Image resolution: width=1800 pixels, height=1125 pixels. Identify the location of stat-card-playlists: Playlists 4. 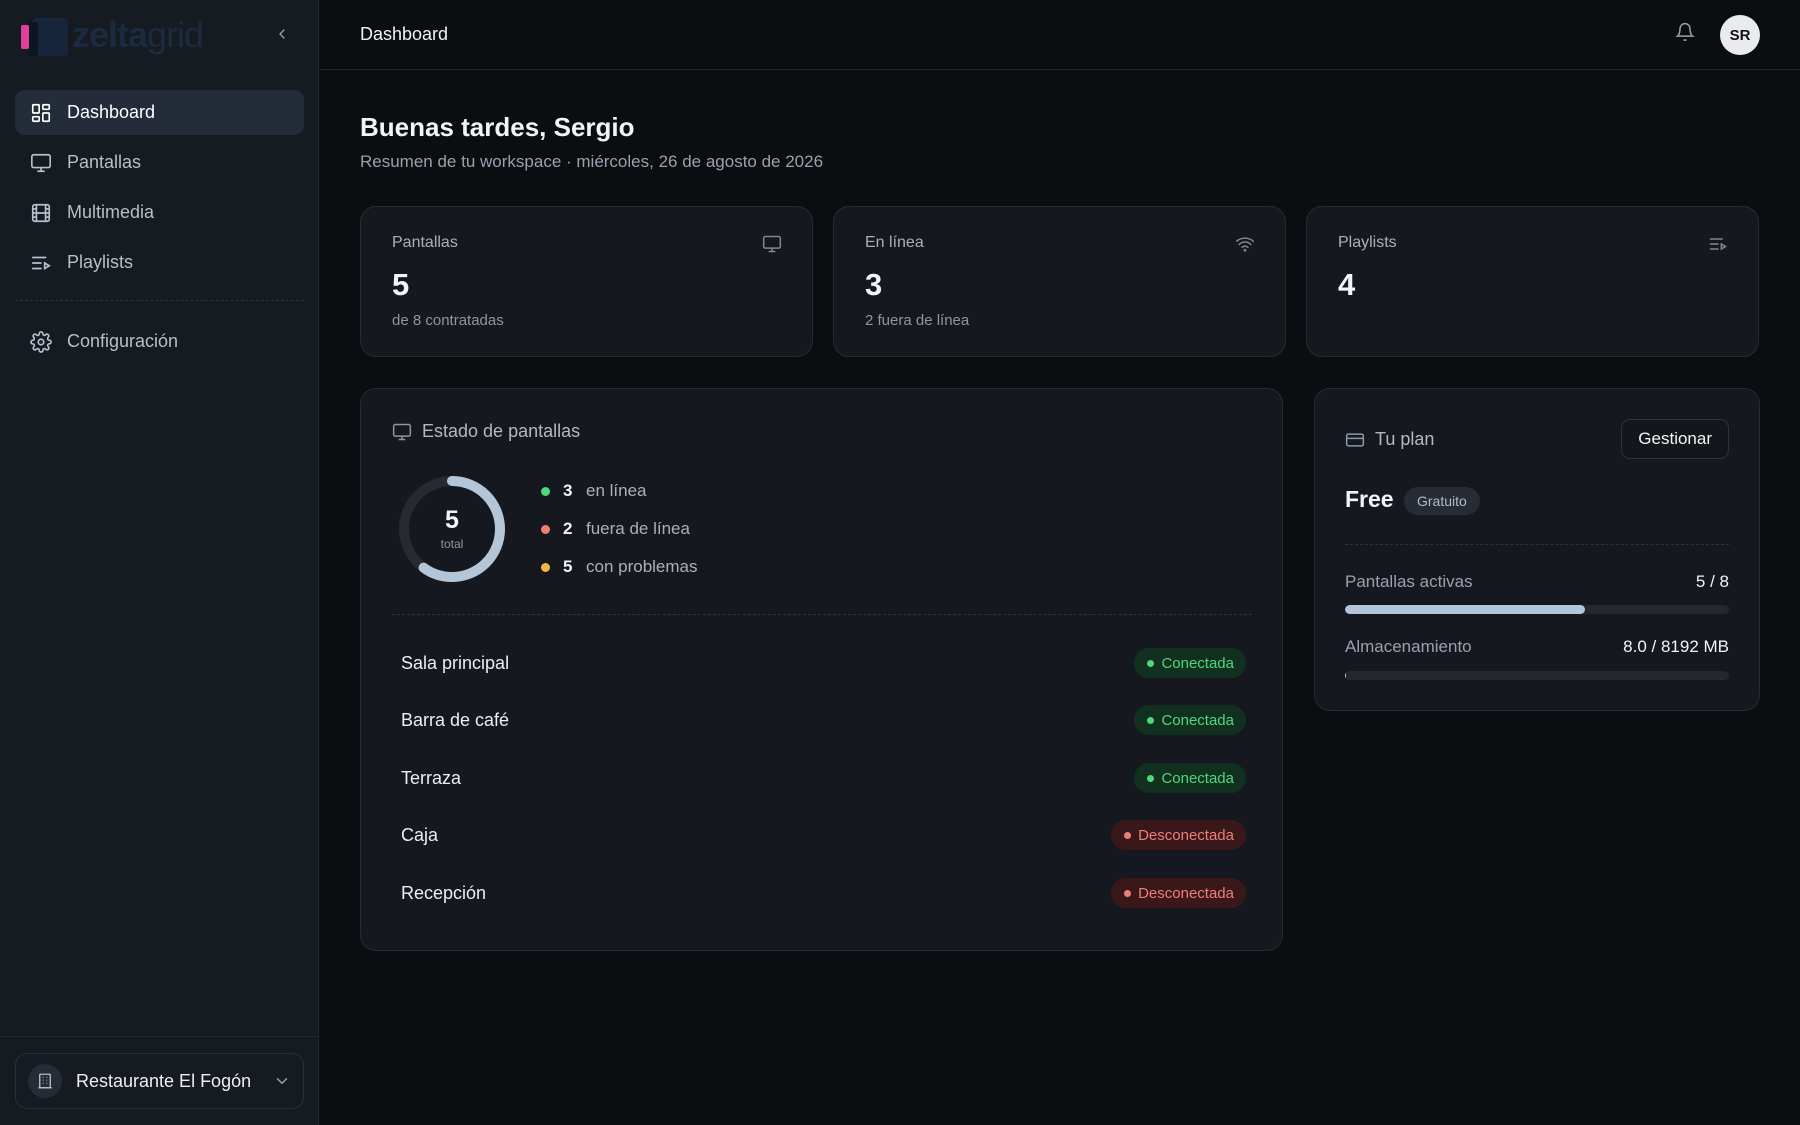
(1532, 281).